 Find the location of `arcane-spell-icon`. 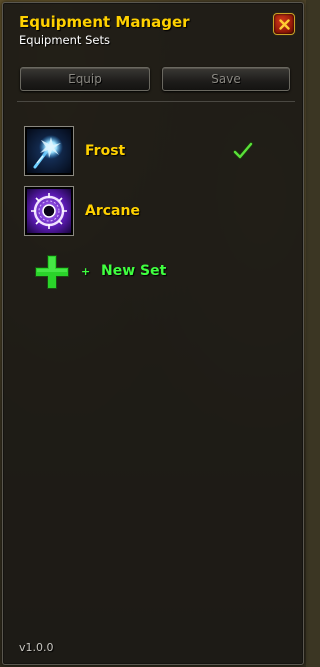

arcane-spell-icon is located at coordinates (49, 211).